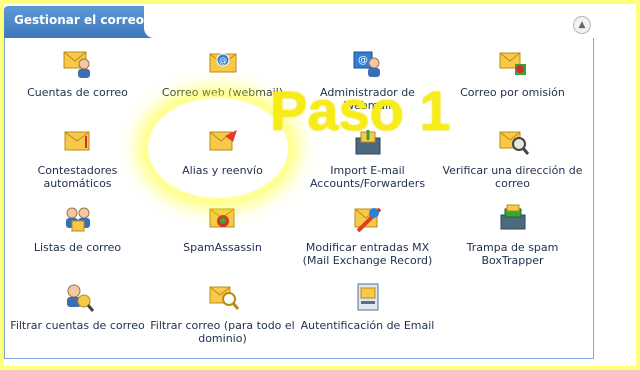 The image size is (640, 370). What do you see at coordinates (222, 332) in the screenshot?
I see `item-label: Filtrar correo (para todo el dominio)` at bounding box center [222, 332].